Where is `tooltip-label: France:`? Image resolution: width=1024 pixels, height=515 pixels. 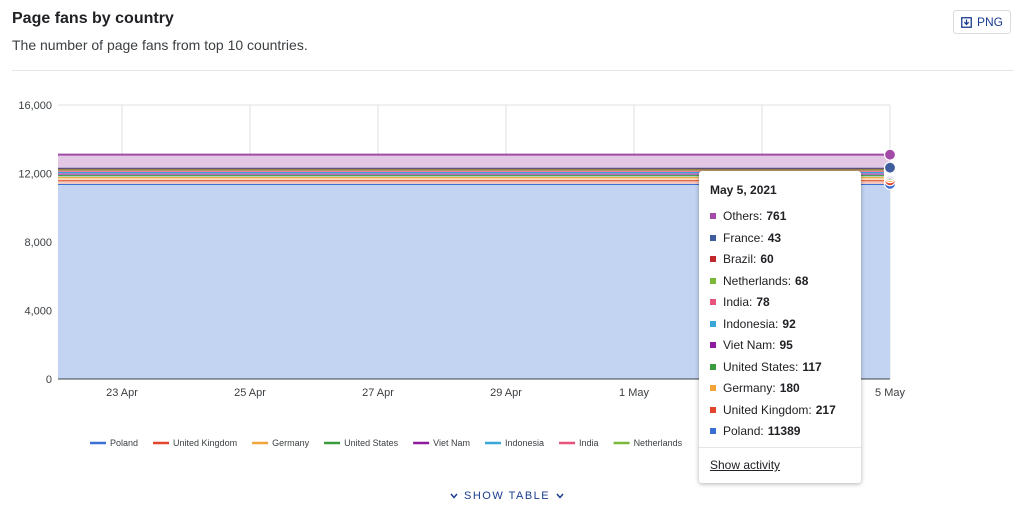 tooltip-label: France: is located at coordinates (743, 237).